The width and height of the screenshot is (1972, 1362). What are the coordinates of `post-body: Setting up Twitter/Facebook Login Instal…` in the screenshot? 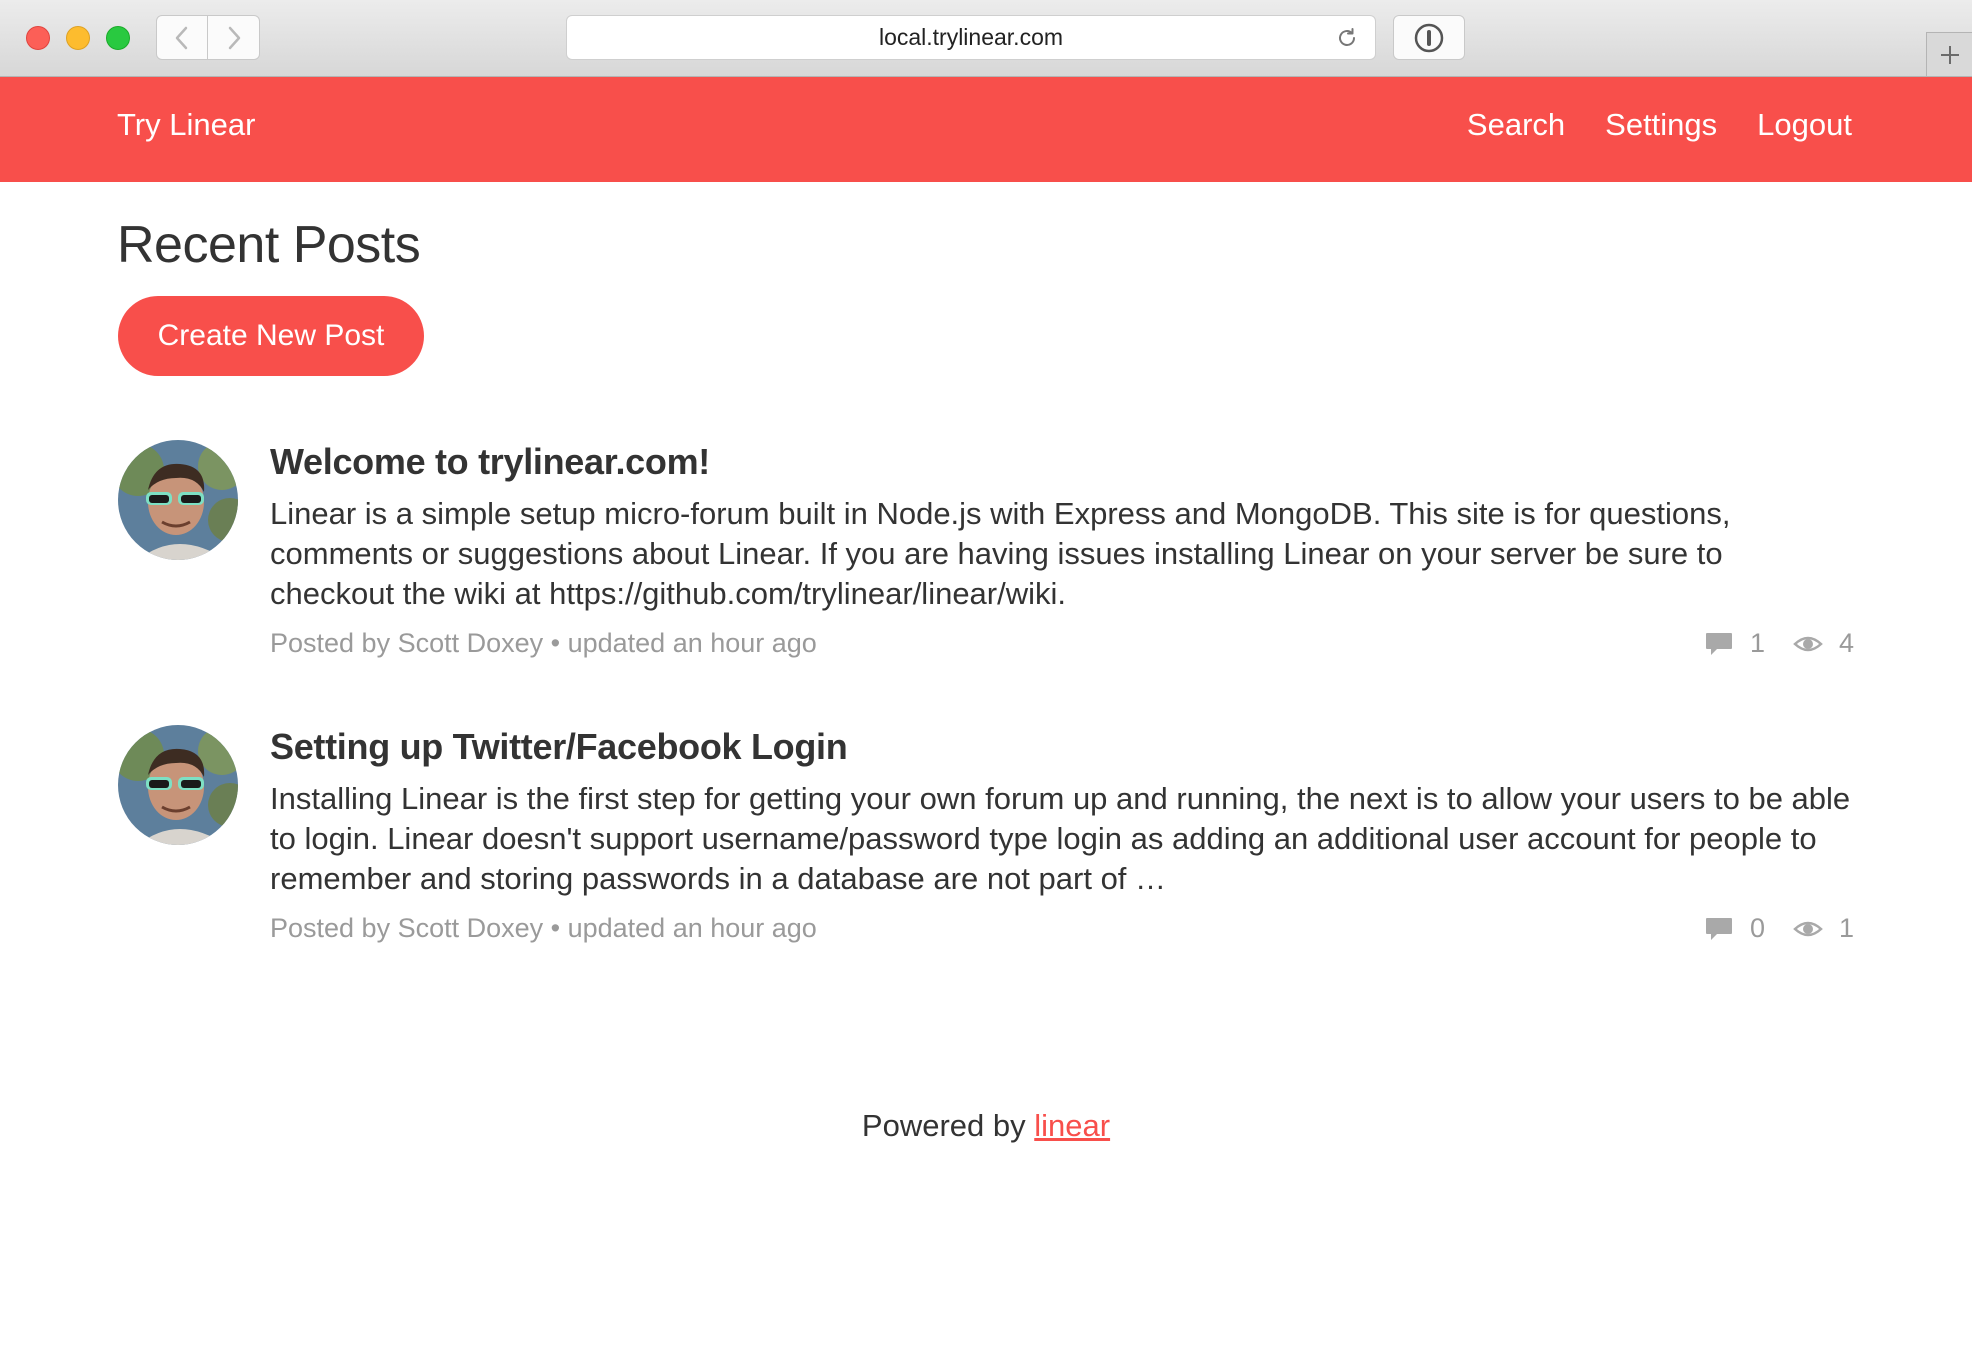 It's located at (1062, 838).